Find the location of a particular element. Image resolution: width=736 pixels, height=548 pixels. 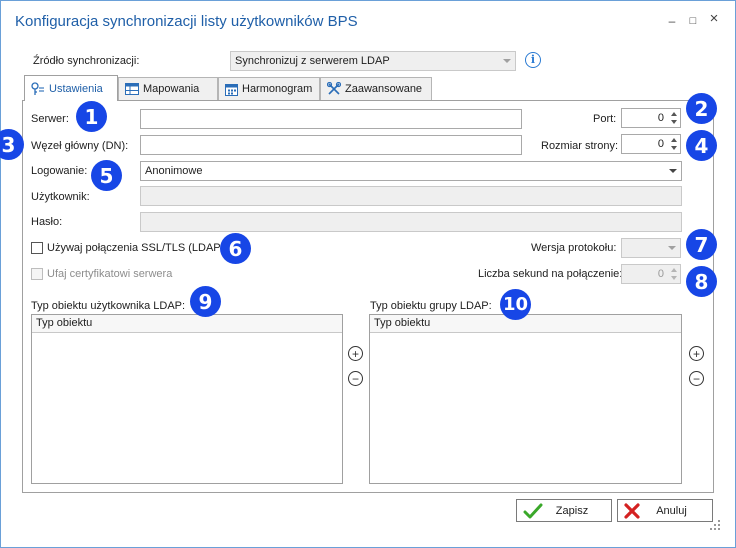

checkmark-icon is located at coordinates (533, 510).